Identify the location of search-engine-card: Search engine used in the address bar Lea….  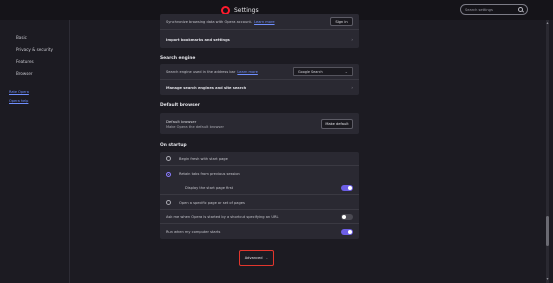
(259, 79).